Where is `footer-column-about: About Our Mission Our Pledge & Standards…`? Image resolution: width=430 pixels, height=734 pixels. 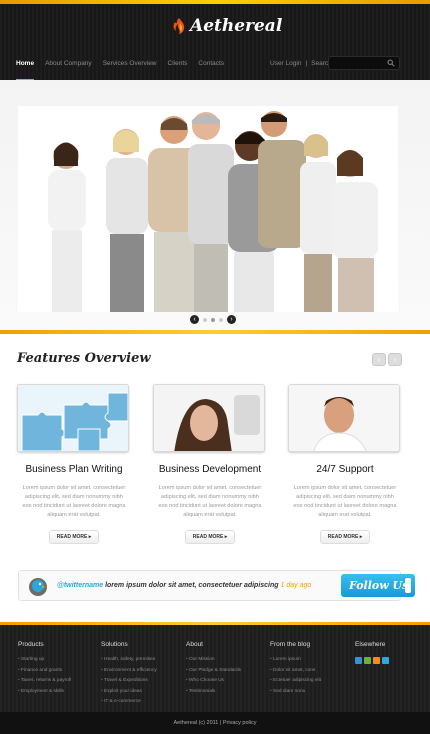
footer-column-about: About Our Mission Our Pledge & Standards… is located at coordinates (213, 669).